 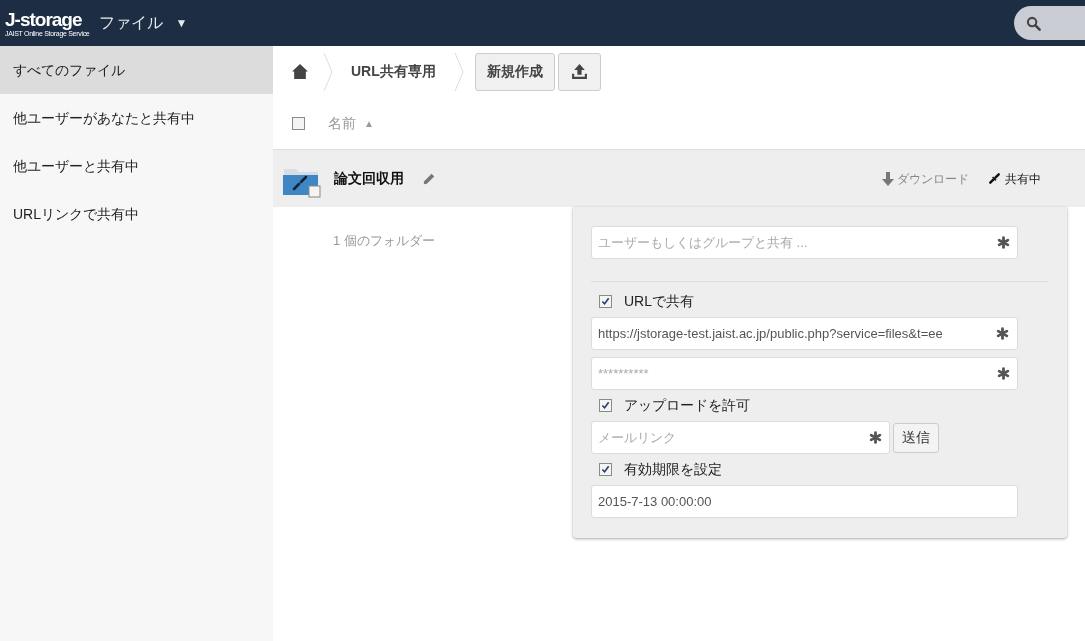 I want to click on folder-count: 1 個のフォルダー, so click(x=384, y=241).